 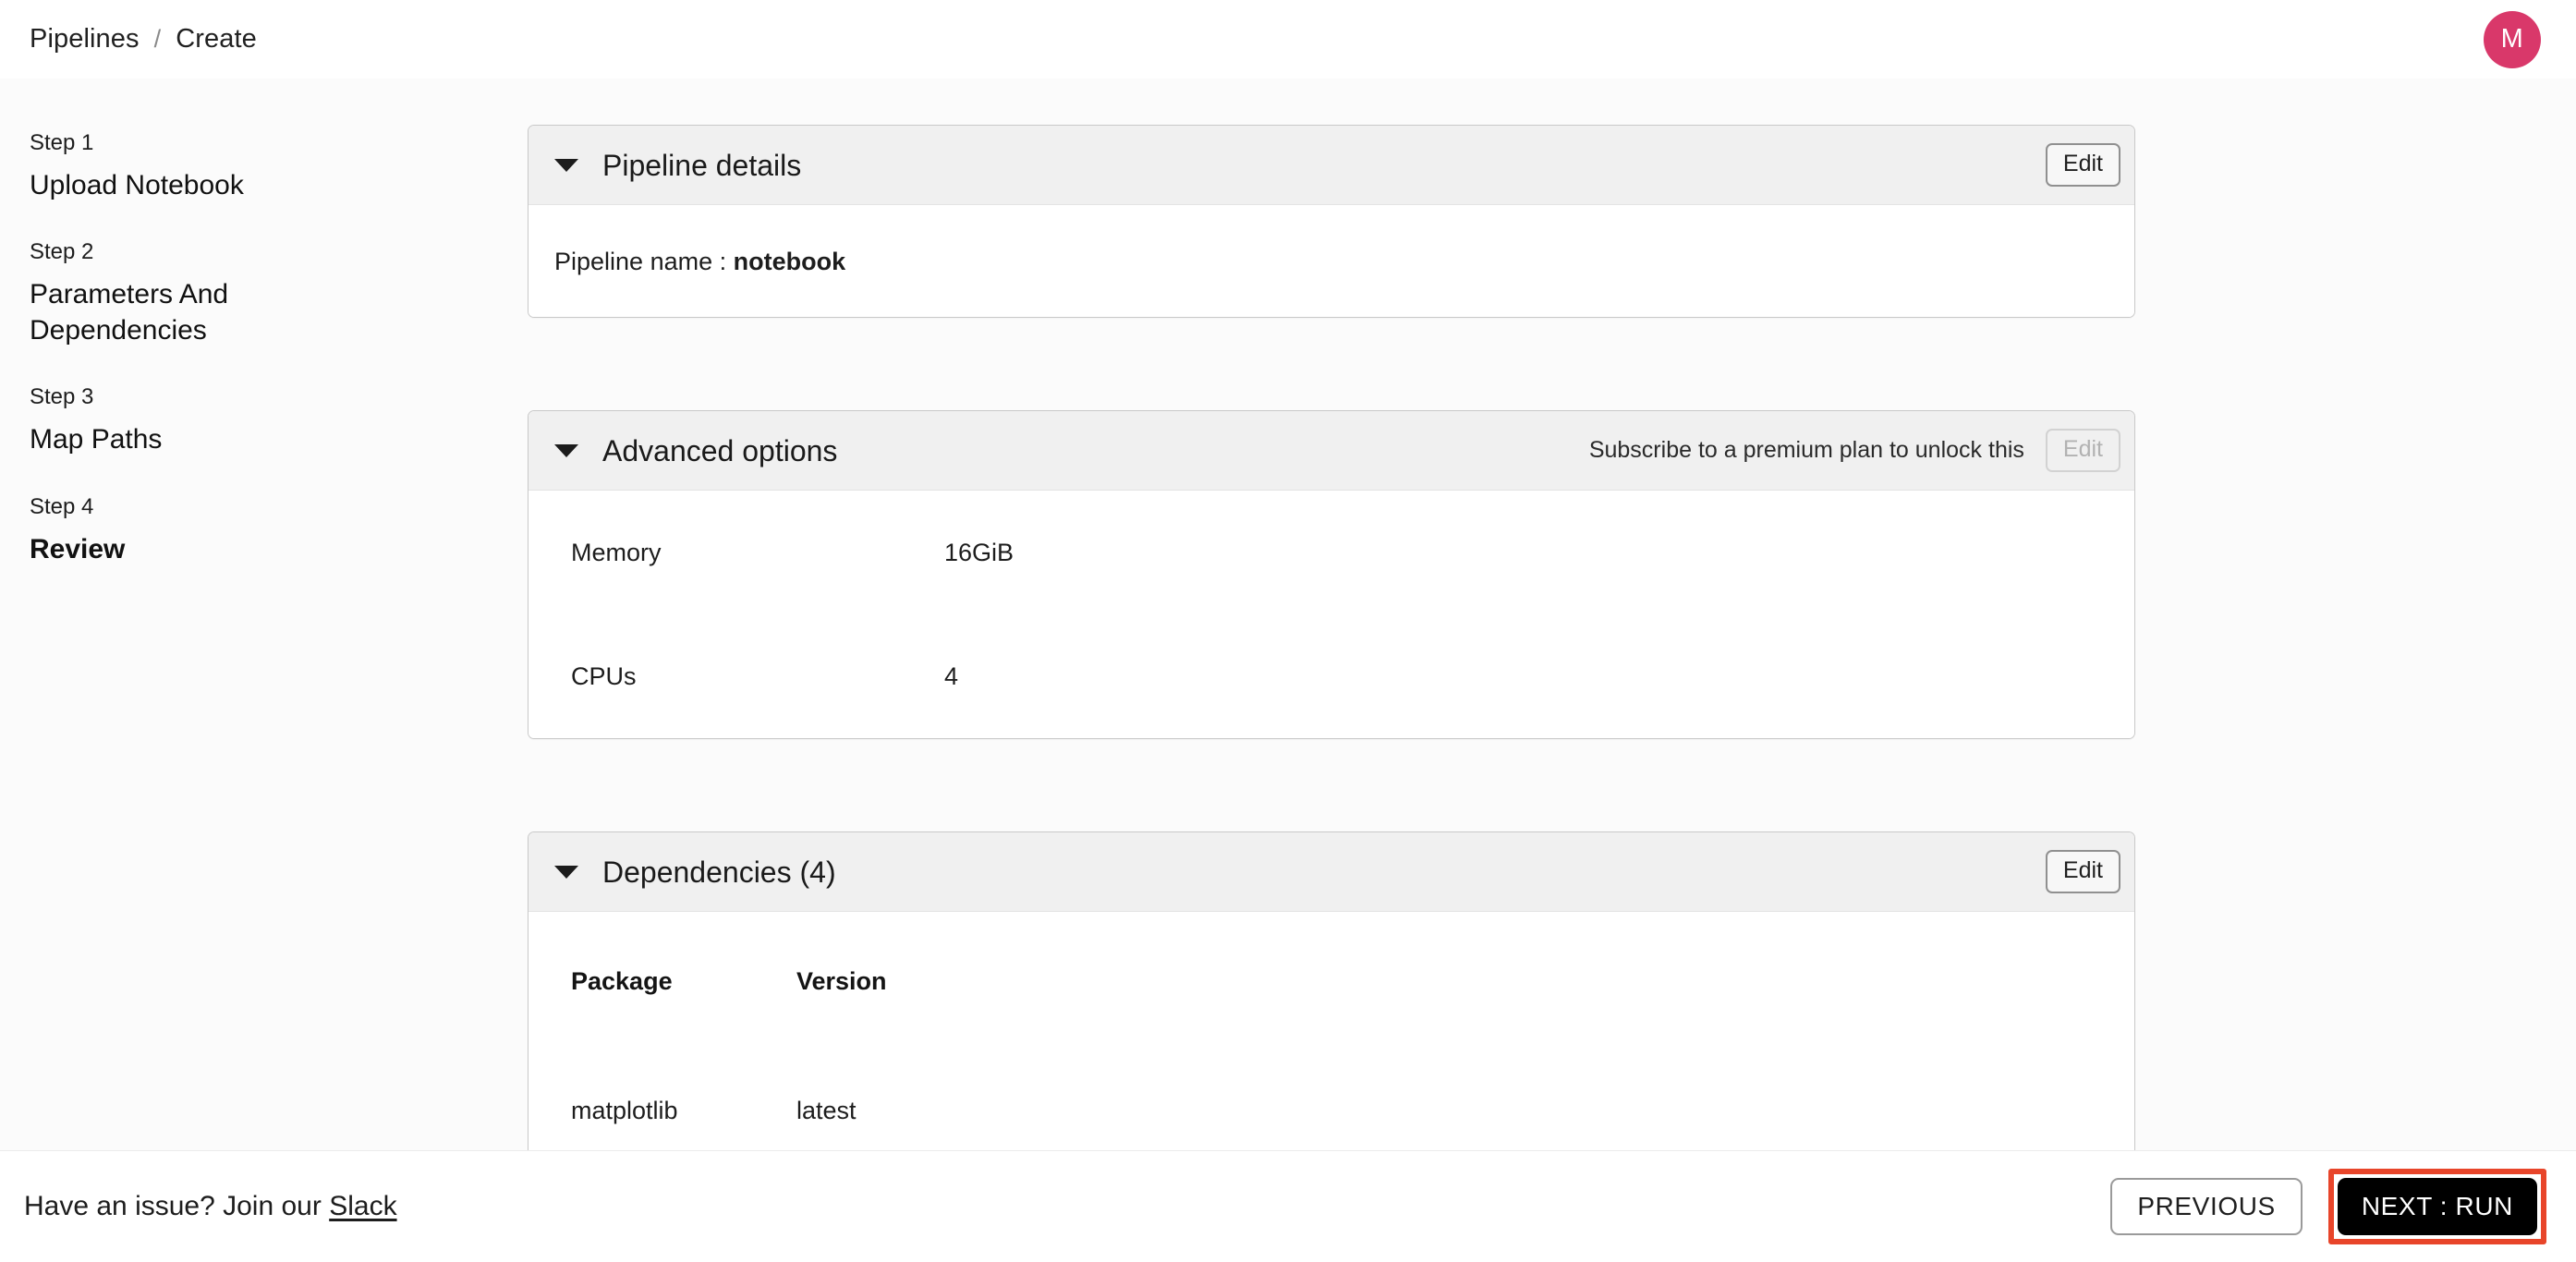 What do you see at coordinates (720, 450) in the screenshot?
I see `advanced-options-title: Advanced options` at bounding box center [720, 450].